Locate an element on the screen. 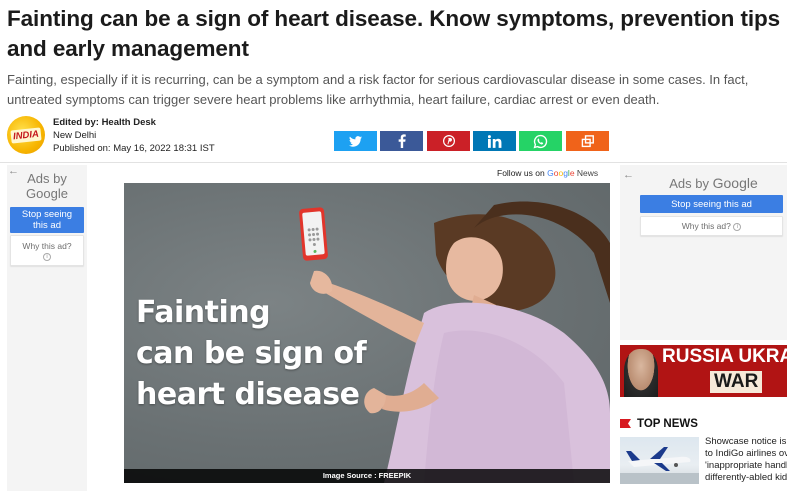 The image size is (787, 491). share-copy-link-button is located at coordinates (587, 141).